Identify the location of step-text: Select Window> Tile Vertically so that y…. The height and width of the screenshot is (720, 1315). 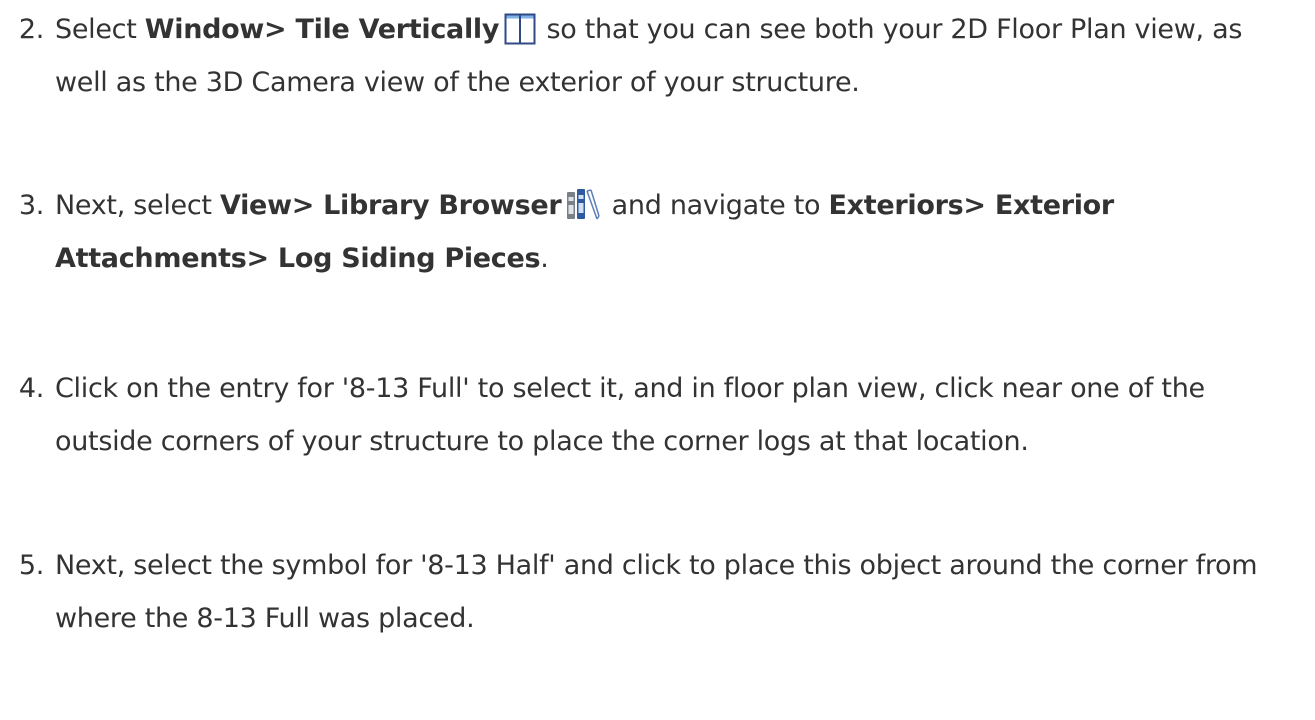
(675, 56).